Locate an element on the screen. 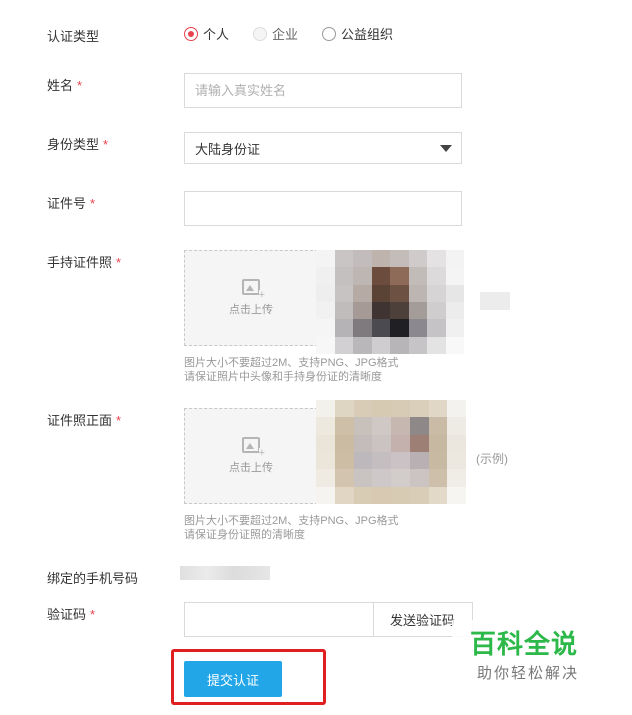  cert-type-radio-group: 个人 企业 公益组织 is located at coordinates (300, 33).